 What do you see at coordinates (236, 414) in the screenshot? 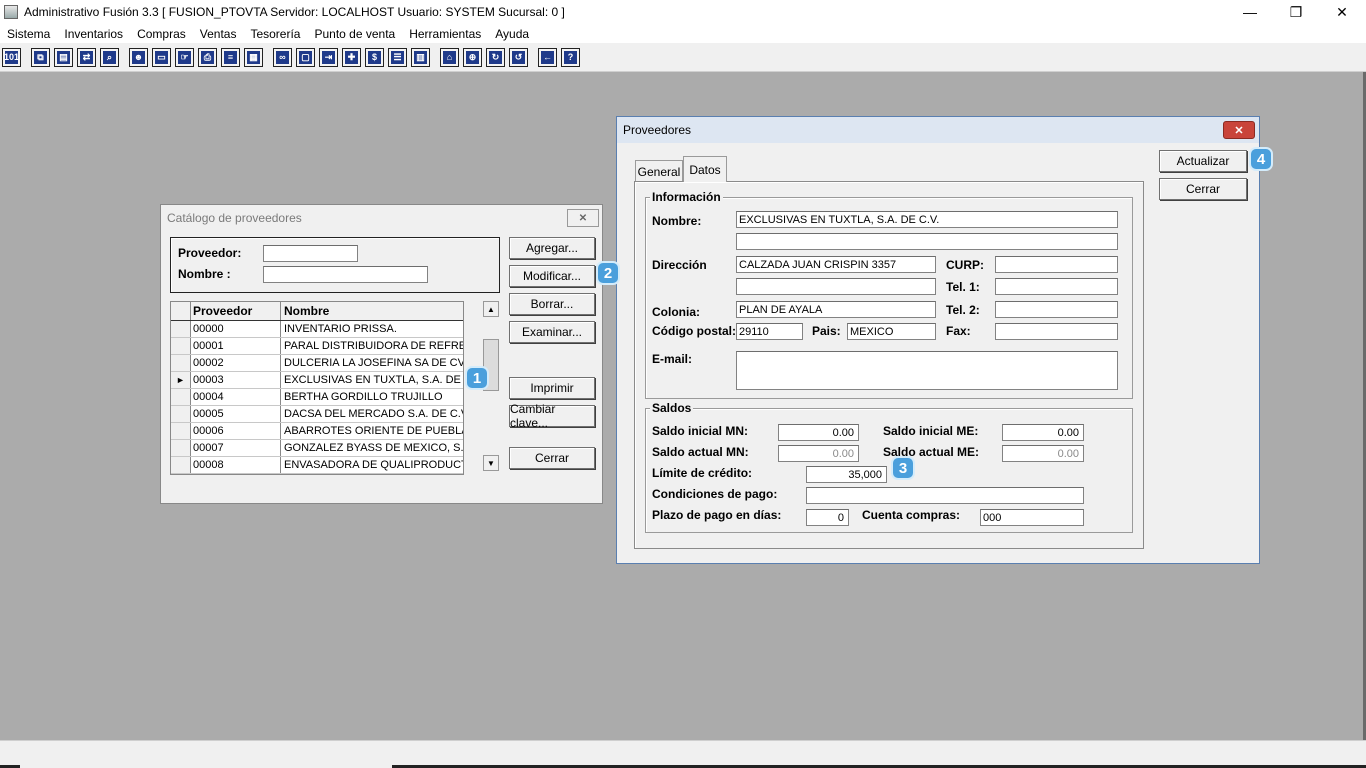
I see `cell-proveedor: 00005` at bounding box center [236, 414].